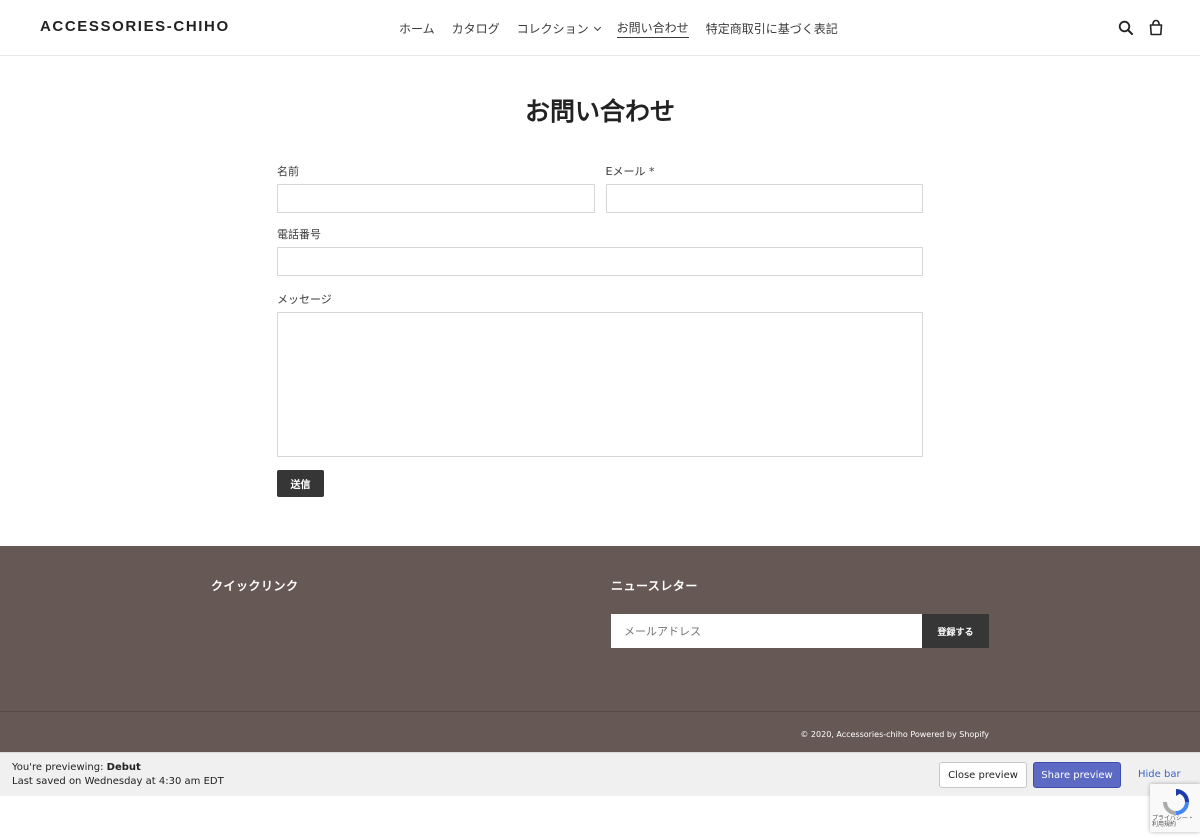 The image size is (1200, 838). Describe the element at coordinates (1077, 775) in the screenshot. I see `share-preview-button: Share preview` at that location.